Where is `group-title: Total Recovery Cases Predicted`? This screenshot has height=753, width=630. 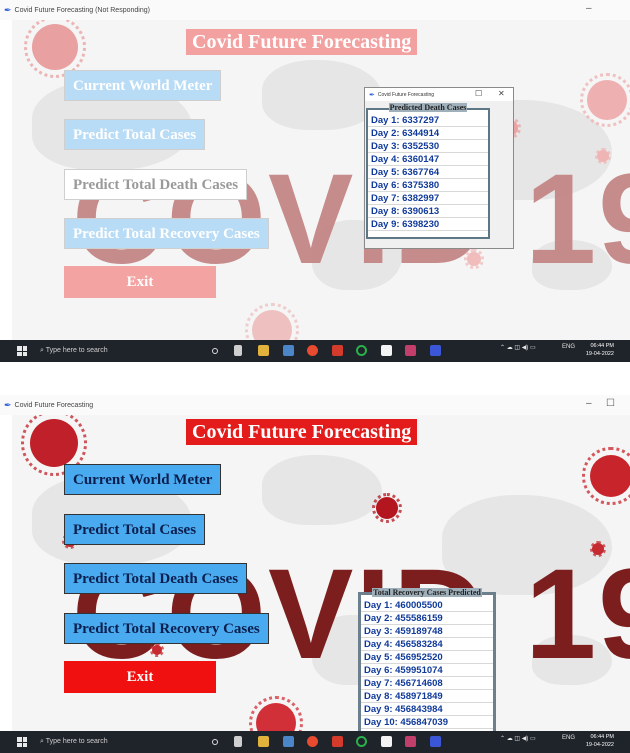
group-title: Total Recovery Cases Predicted is located at coordinates (427, 593).